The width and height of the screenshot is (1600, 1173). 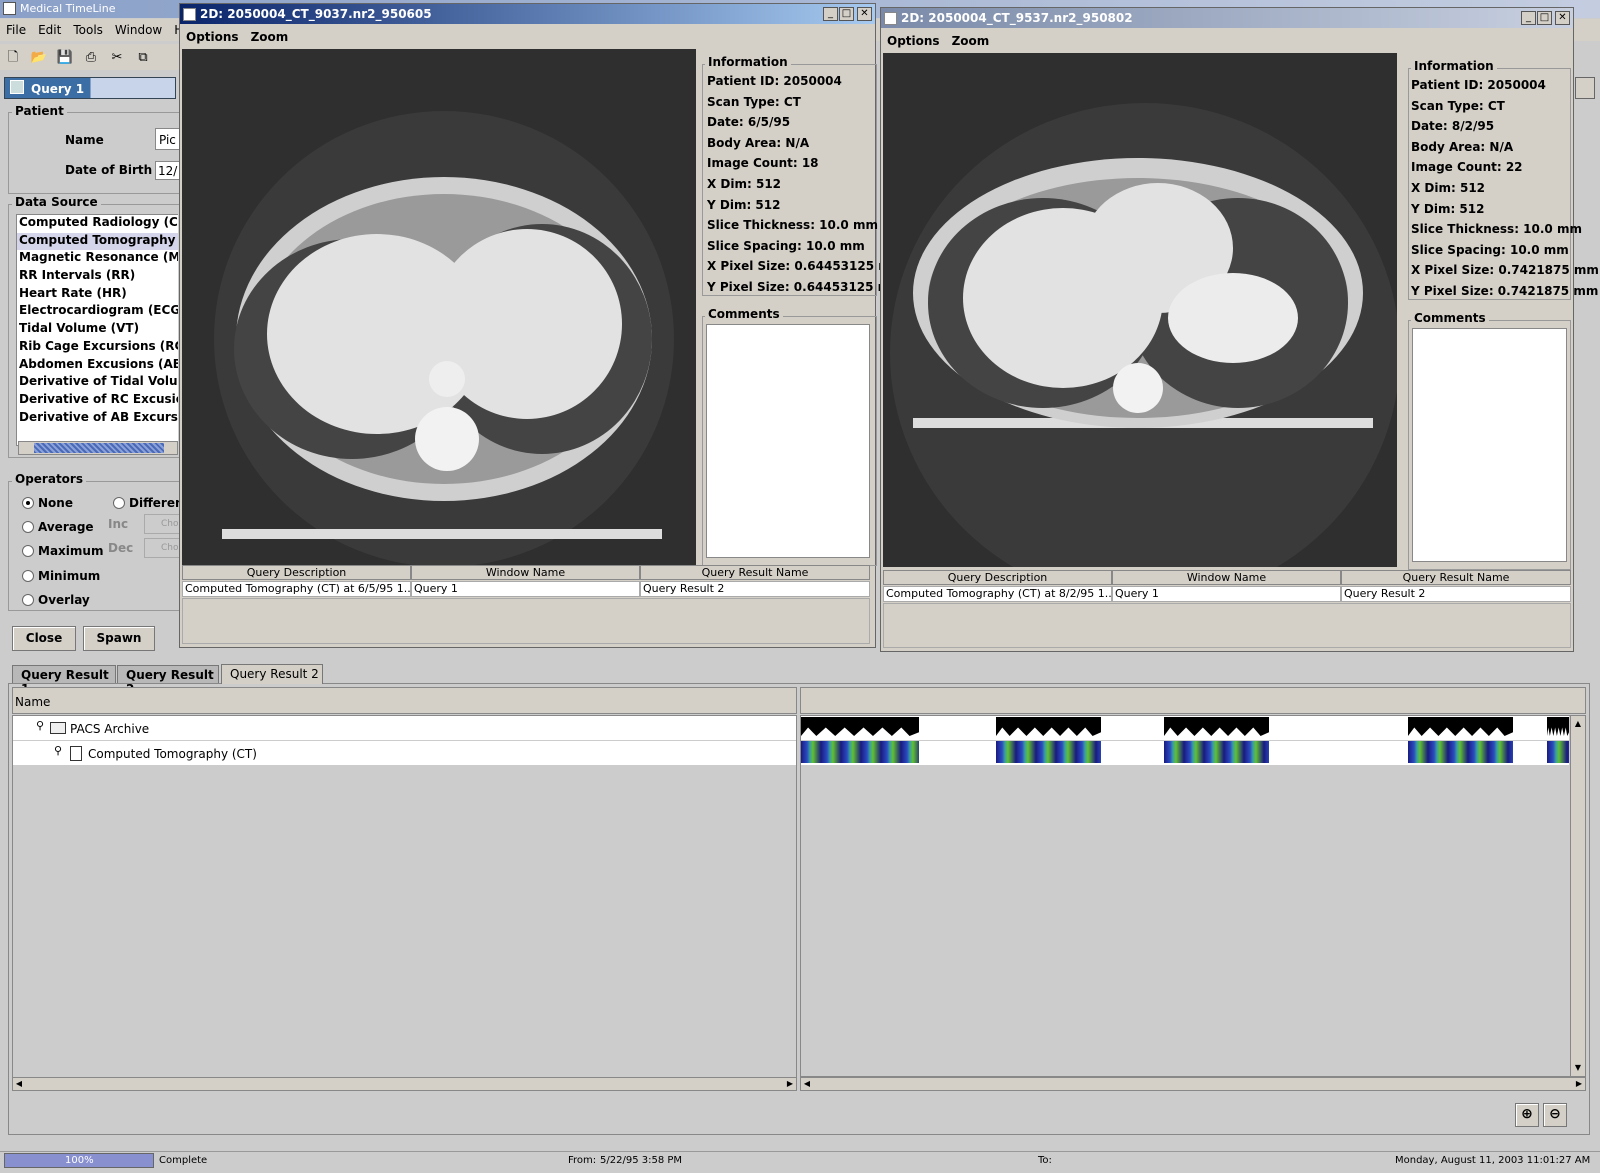 What do you see at coordinates (167, 170) in the screenshot?
I see `dob-input: 12/` at bounding box center [167, 170].